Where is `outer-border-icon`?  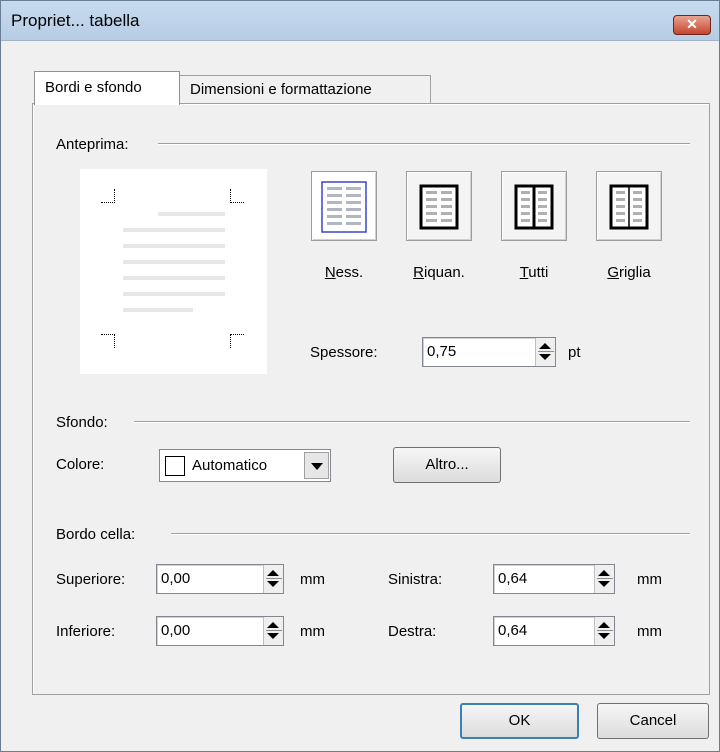 outer-border-icon is located at coordinates (439, 207).